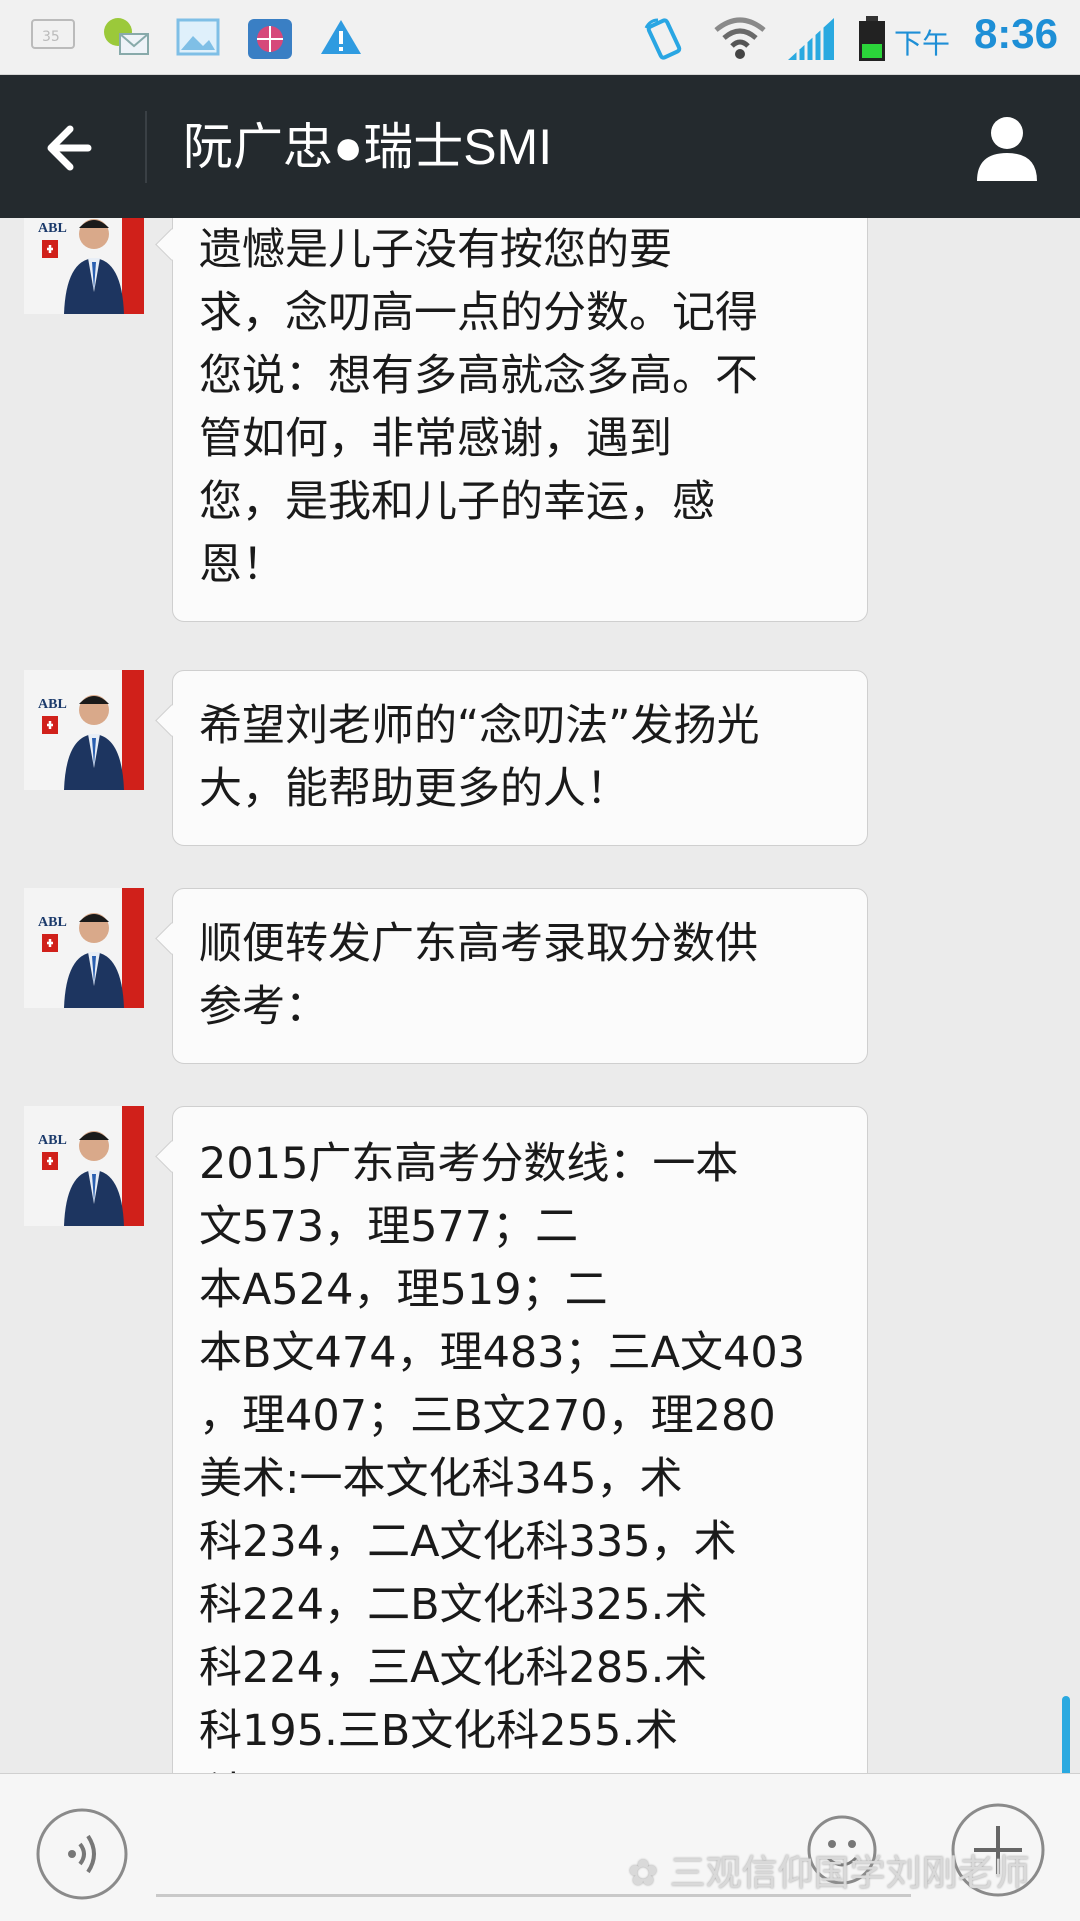  Describe the element at coordinates (849, 1873) in the screenshot. I see `watermark-text: 三观信仰国学刘刚老师` at that location.